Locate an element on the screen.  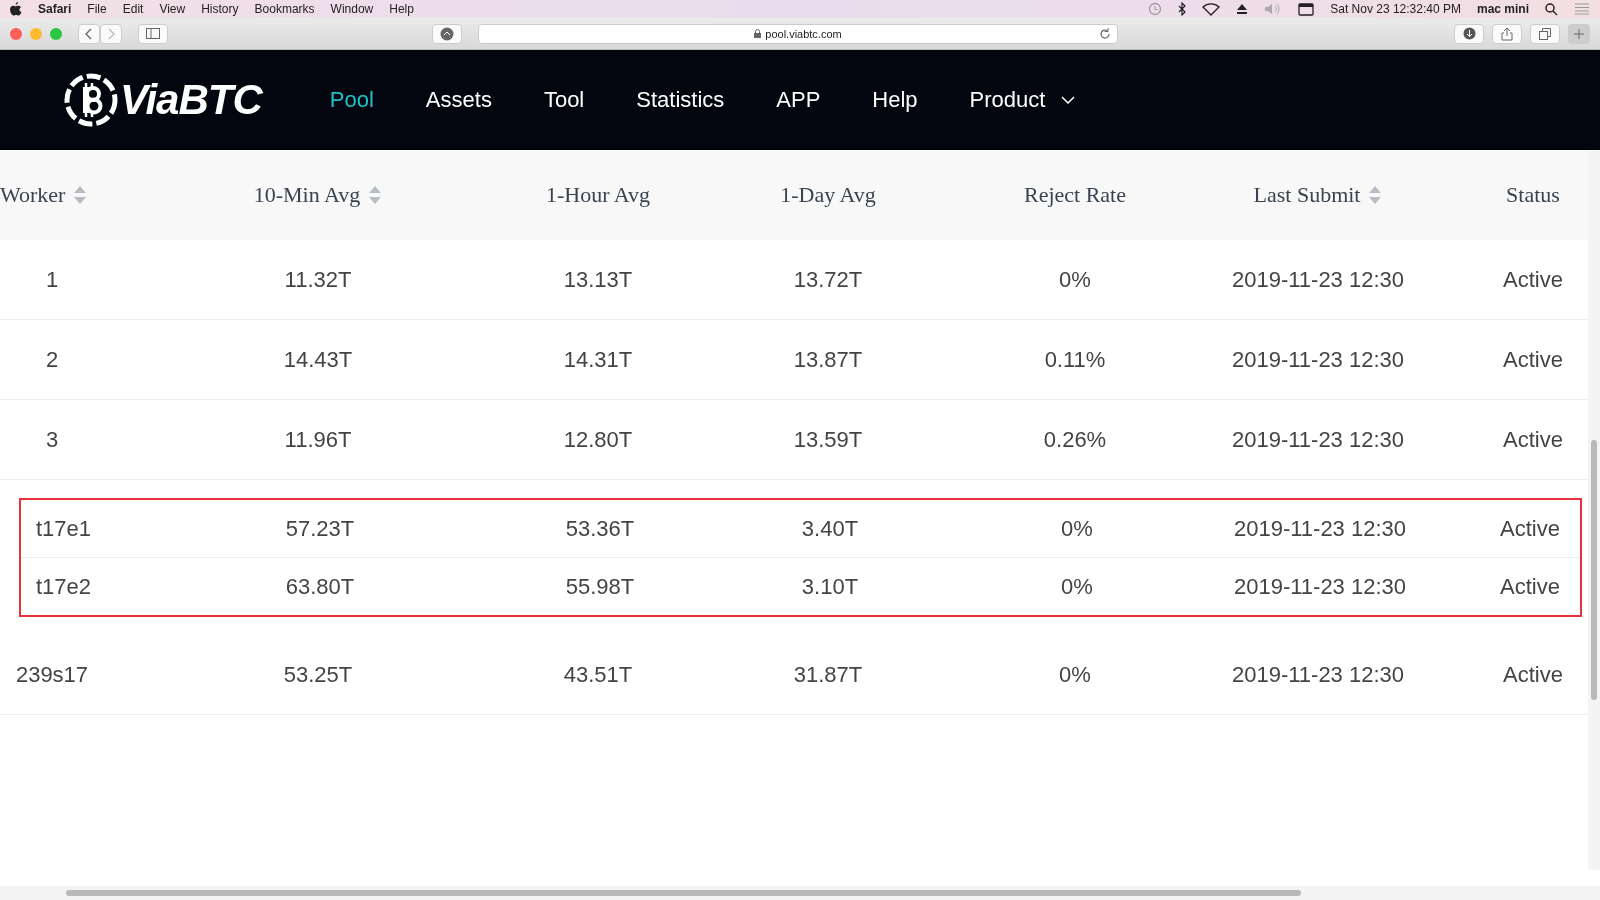
zoom-button is located at coordinates (56, 33).